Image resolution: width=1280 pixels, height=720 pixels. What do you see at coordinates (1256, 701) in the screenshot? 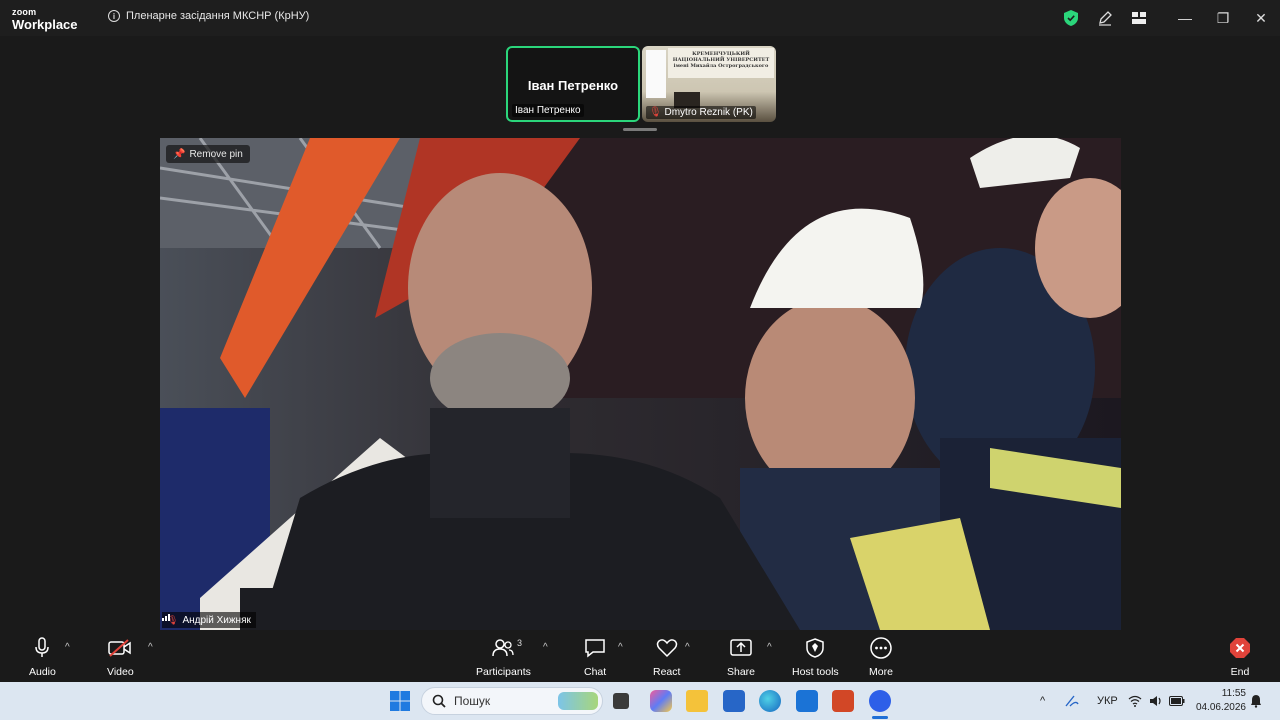
I see `notification-bell-icon` at bounding box center [1256, 701].